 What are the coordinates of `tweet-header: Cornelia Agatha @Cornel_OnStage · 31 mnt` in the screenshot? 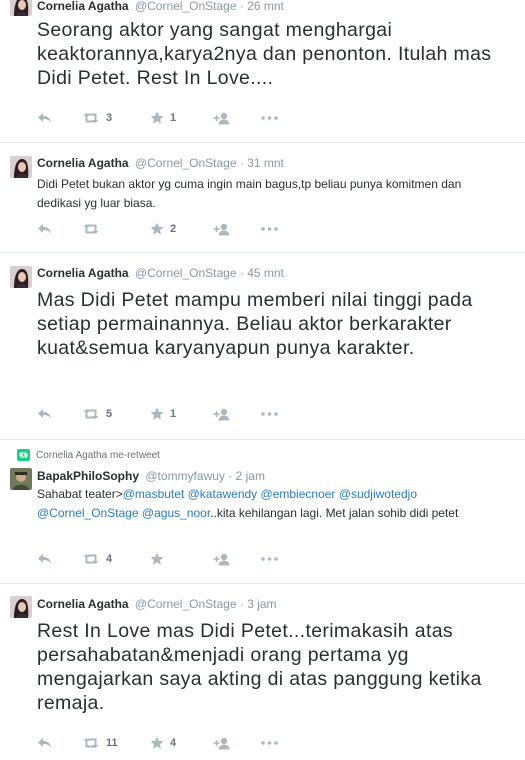 It's located at (160, 163).